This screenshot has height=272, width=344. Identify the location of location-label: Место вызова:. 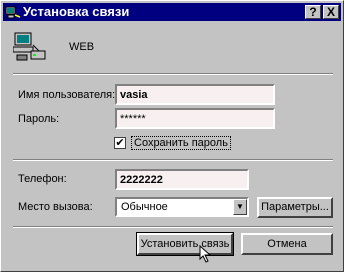
(55, 207).